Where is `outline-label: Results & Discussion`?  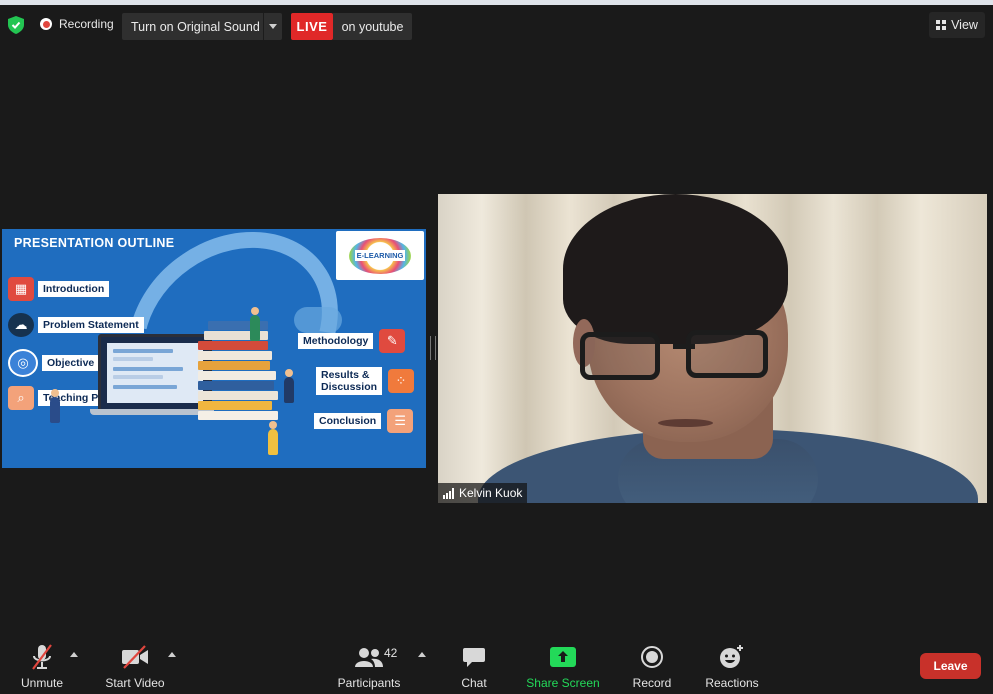
outline-label: Results & Discussion is located at coordinates (349, 381).